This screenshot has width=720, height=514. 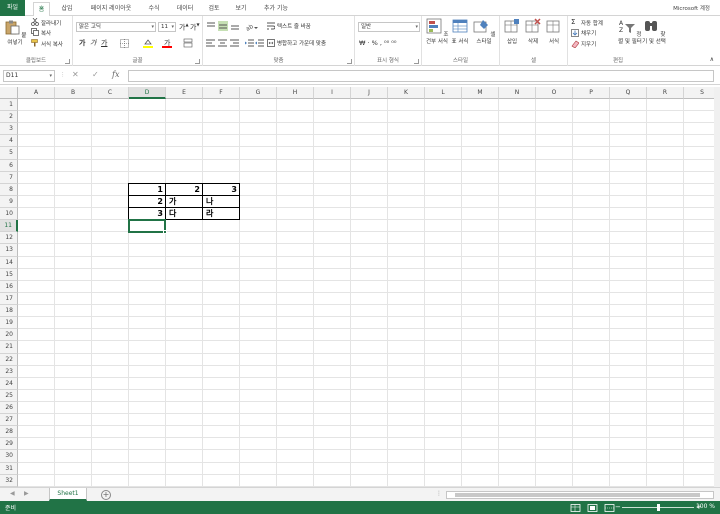 I want to click on number-format-buttons: ₩ · % , ⁰⁰ ⁰⁰, so click(x=378, y=43).